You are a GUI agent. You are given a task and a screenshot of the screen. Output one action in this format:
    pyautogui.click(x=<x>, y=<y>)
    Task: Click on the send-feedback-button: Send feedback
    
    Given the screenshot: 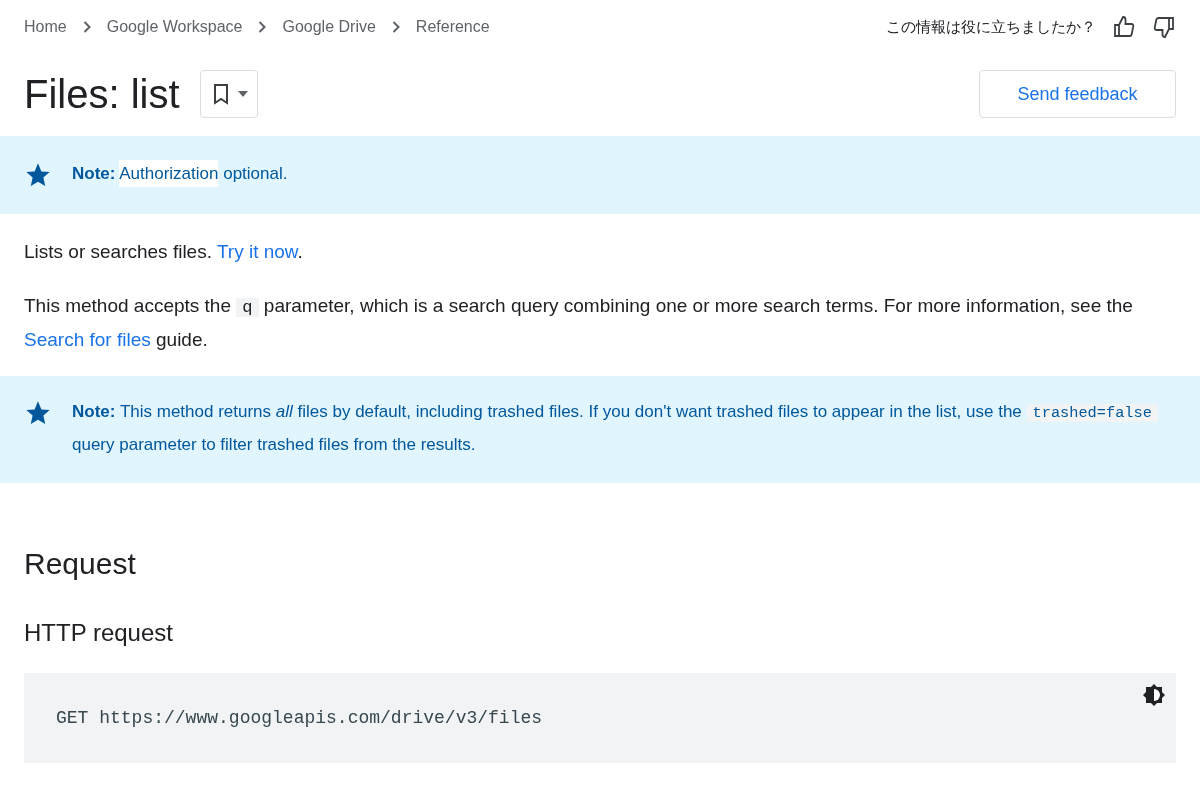 What is the action you would take?
    pyautogui.click(x=1077, y=94)
    